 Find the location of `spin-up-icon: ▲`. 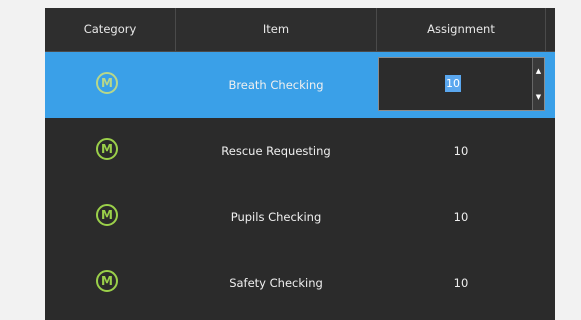

spin-up-icon: ▲ is located at coordinates (538, 71).